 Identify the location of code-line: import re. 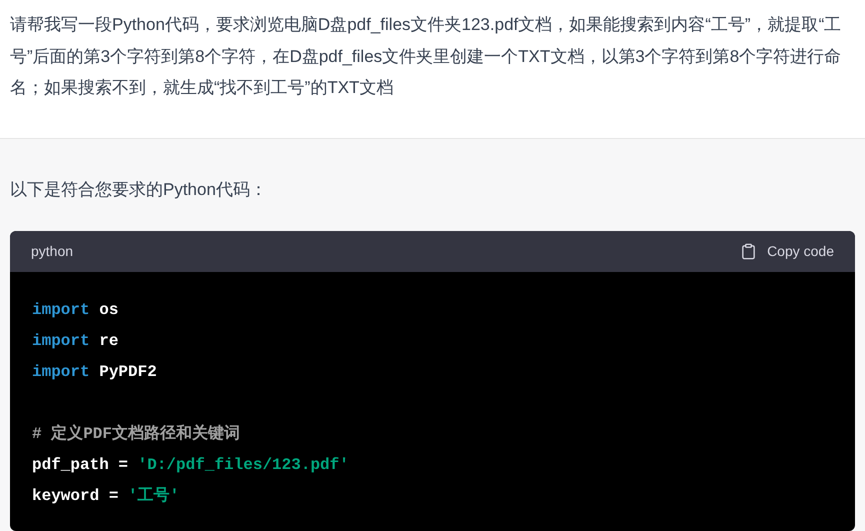
(75, 341).